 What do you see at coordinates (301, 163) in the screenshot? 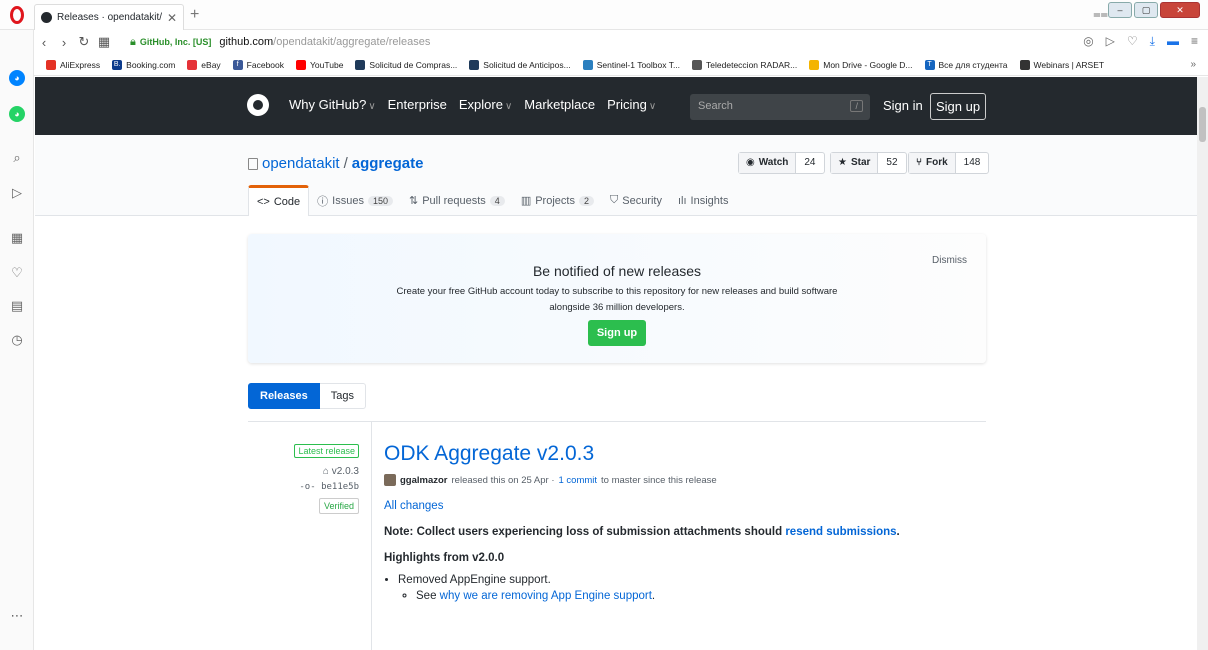
I see `repo-owner-link: opendatakit` at bounding box center [301, 163].